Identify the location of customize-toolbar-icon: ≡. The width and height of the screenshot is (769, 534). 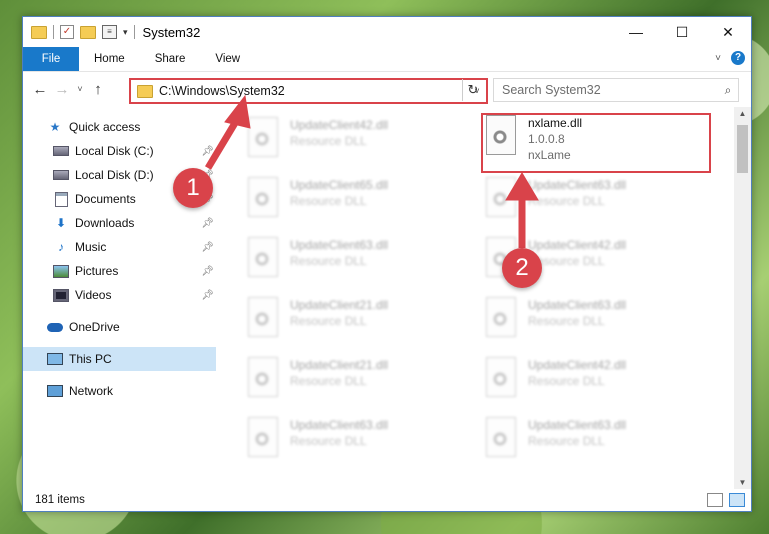
(109, 32).